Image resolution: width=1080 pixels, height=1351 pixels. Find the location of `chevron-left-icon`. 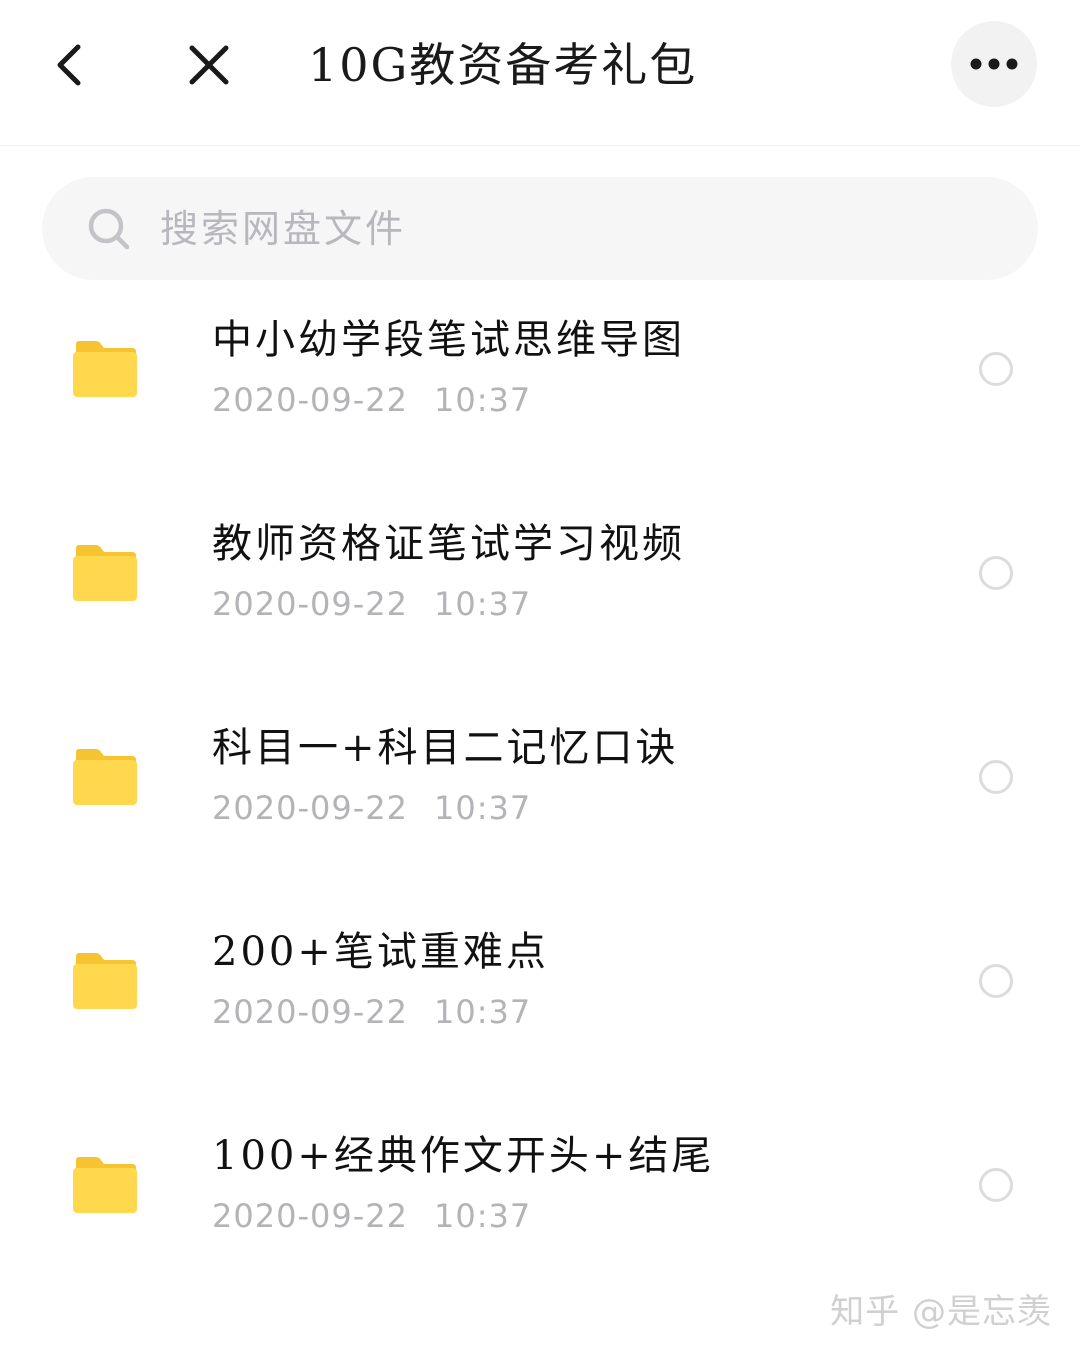

chevron-left-icon is located at coordinates (69, 65).